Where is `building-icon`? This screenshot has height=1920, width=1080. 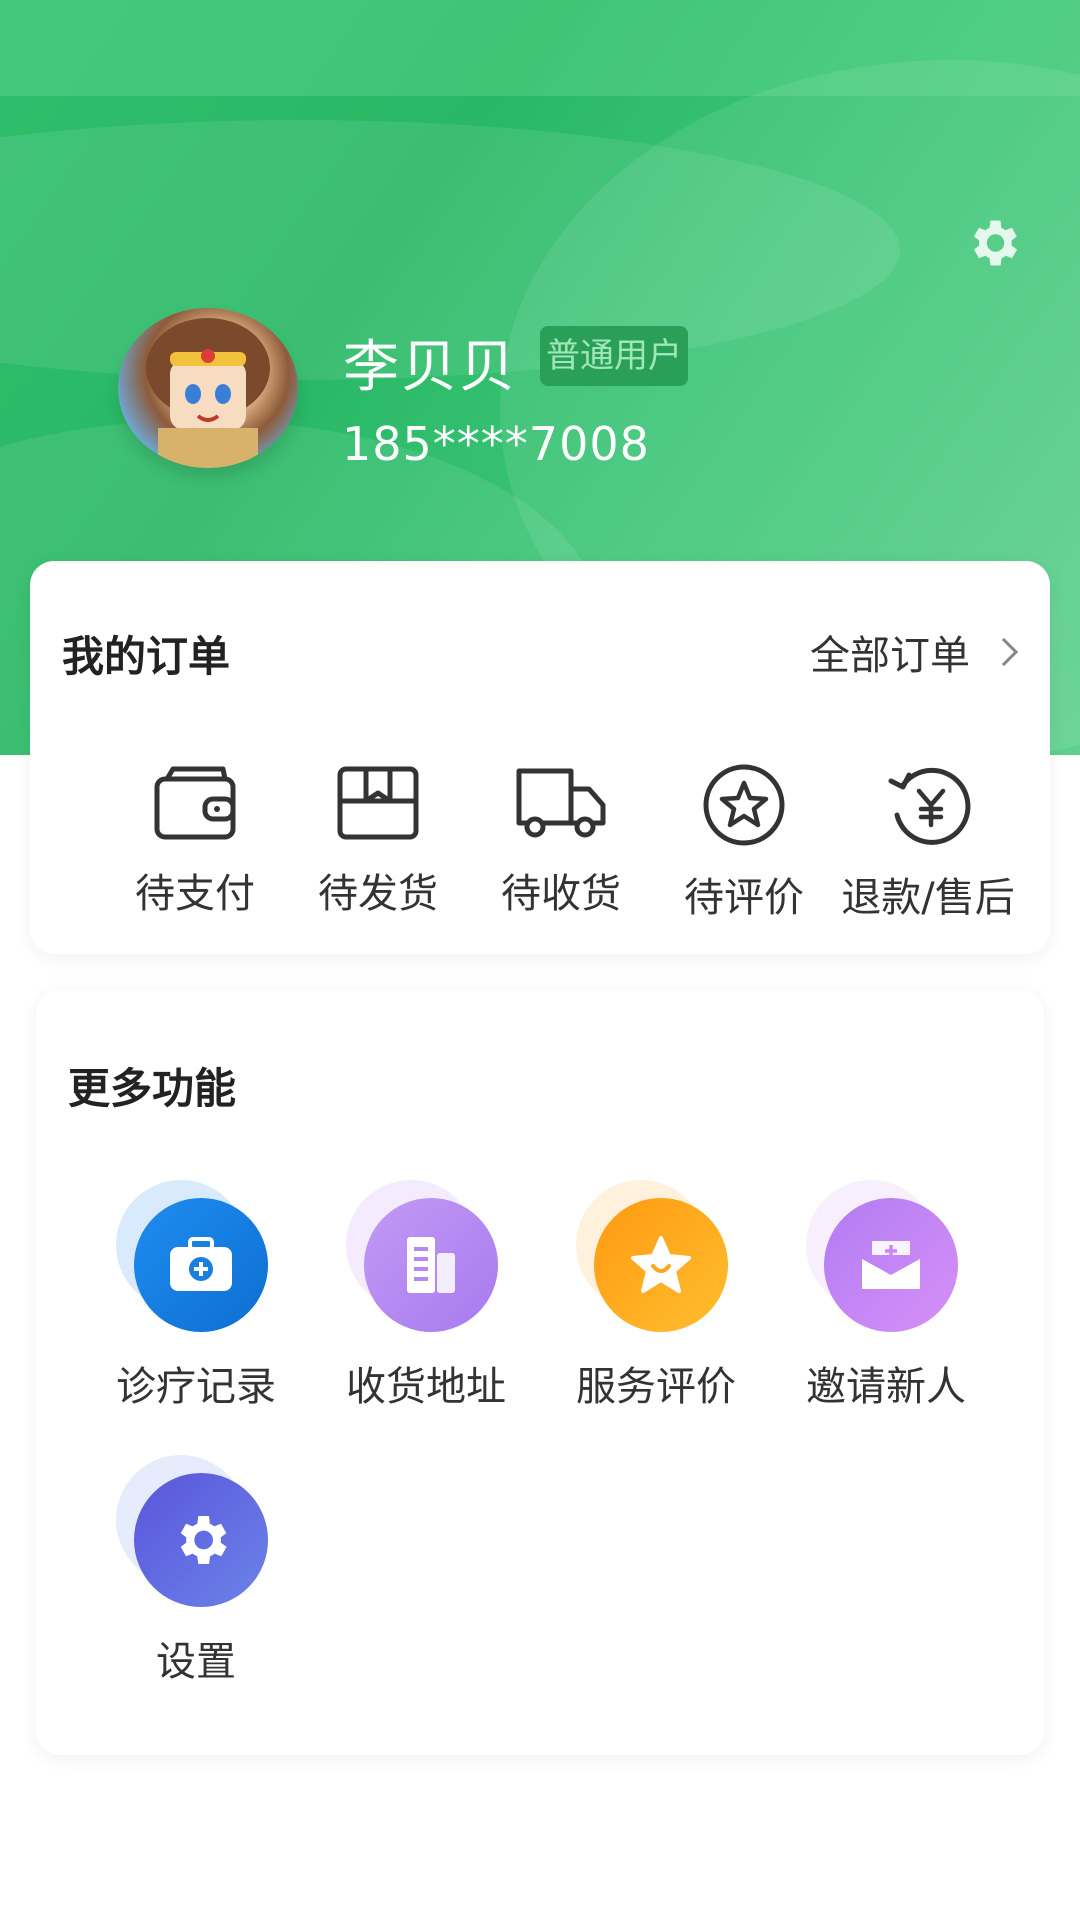
building-icon is located at coordinates (431, 1265).